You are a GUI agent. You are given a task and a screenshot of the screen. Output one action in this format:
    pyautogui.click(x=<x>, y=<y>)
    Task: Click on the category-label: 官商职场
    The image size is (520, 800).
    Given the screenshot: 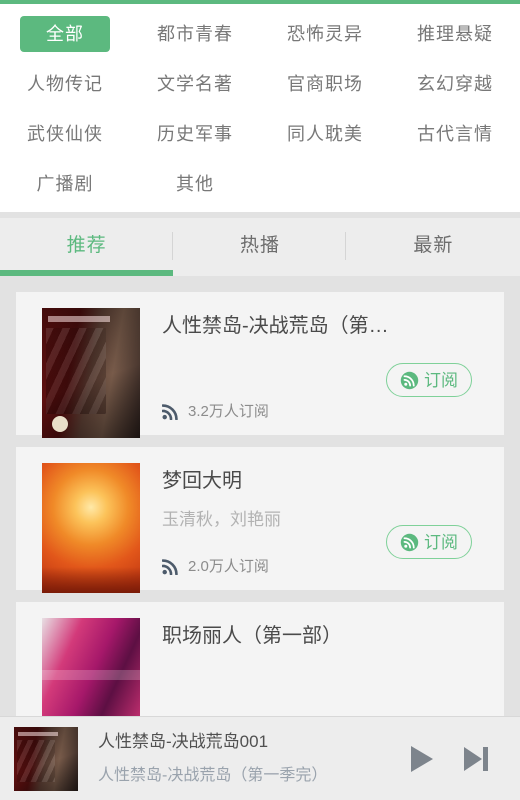 What is the action you would take?
    pyautogui.click(x=325, y=84)
    